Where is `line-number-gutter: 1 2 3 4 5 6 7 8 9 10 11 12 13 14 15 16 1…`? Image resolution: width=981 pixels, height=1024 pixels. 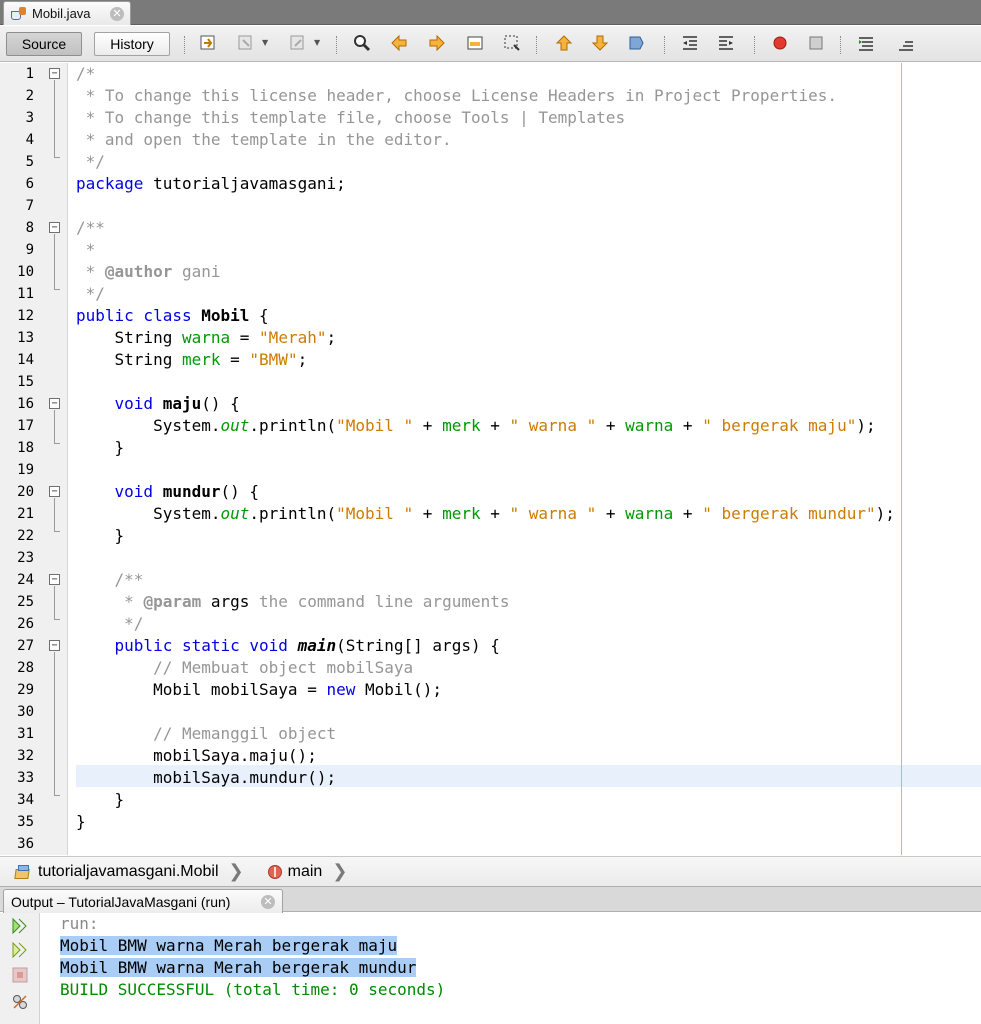
line-number-gutter: 1 2 3 4 5 6 7 8 9 10 11 12 13 14 15 16 1… is located at coordinates (34, 459).